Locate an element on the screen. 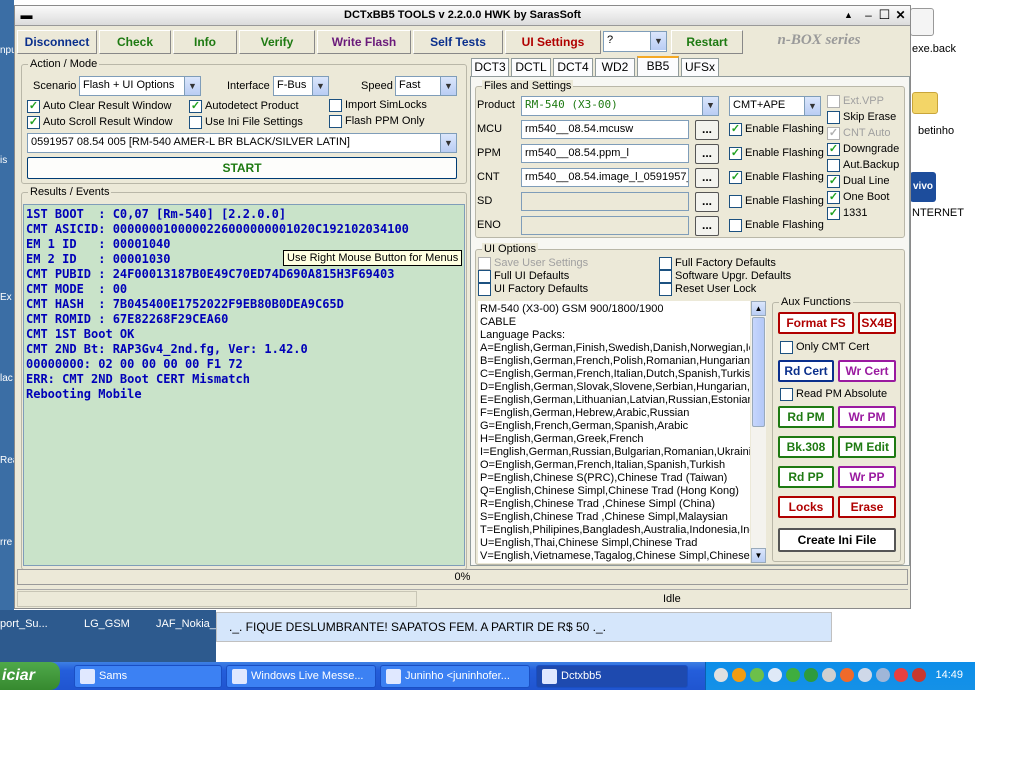 The width and height of the screenshot is (1024, 768). cnt-enable-flashing-checkbox: ✓ Enable Flashing is located at coordinates (776, 177).